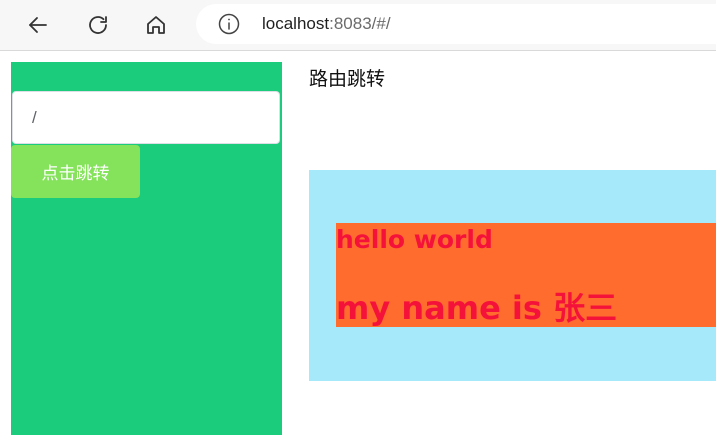  I want to click on arrow-left-icon, so click(38, 25).